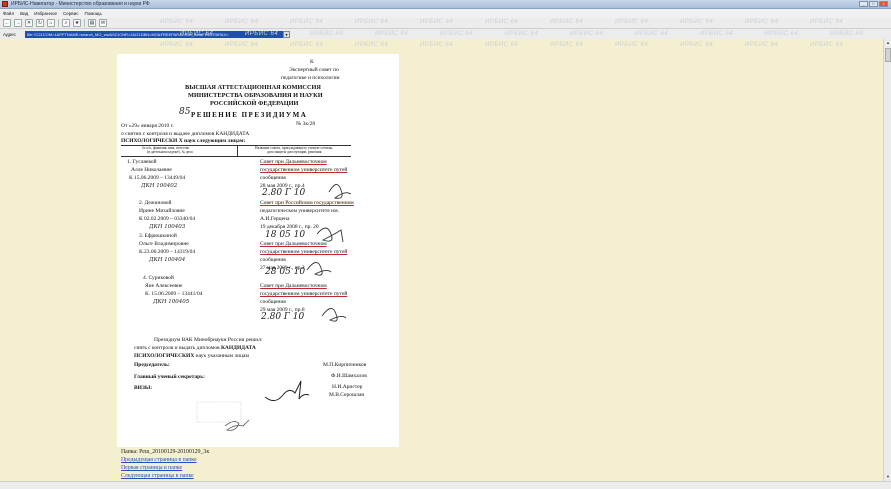 This screenshot has width=891, height=489. What do you see at coordinates (92, 23) in the screenshot?
I see `print-icon: ▤` at bounding box center [92, 23].